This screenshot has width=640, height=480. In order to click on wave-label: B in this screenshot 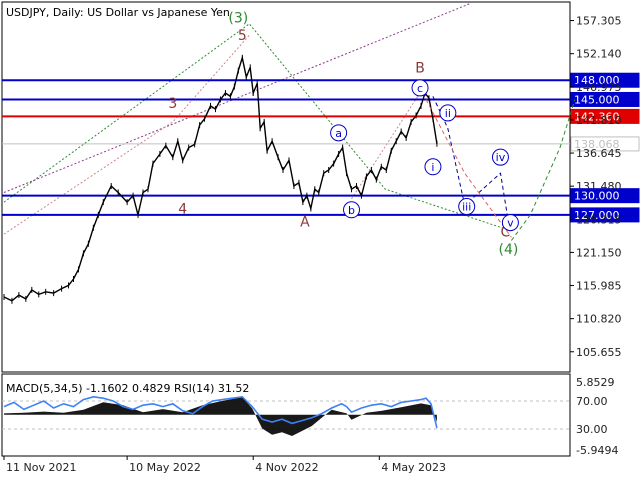, I will do `click(420, 69)`.